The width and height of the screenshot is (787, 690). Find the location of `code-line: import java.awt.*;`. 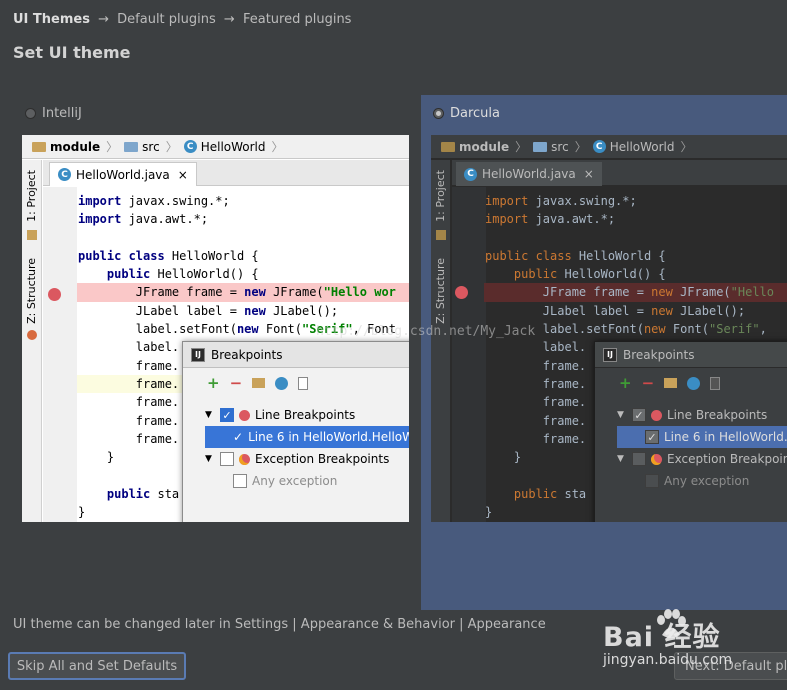

code-line: import java.awt.*; is located at coordinates (243, 219).